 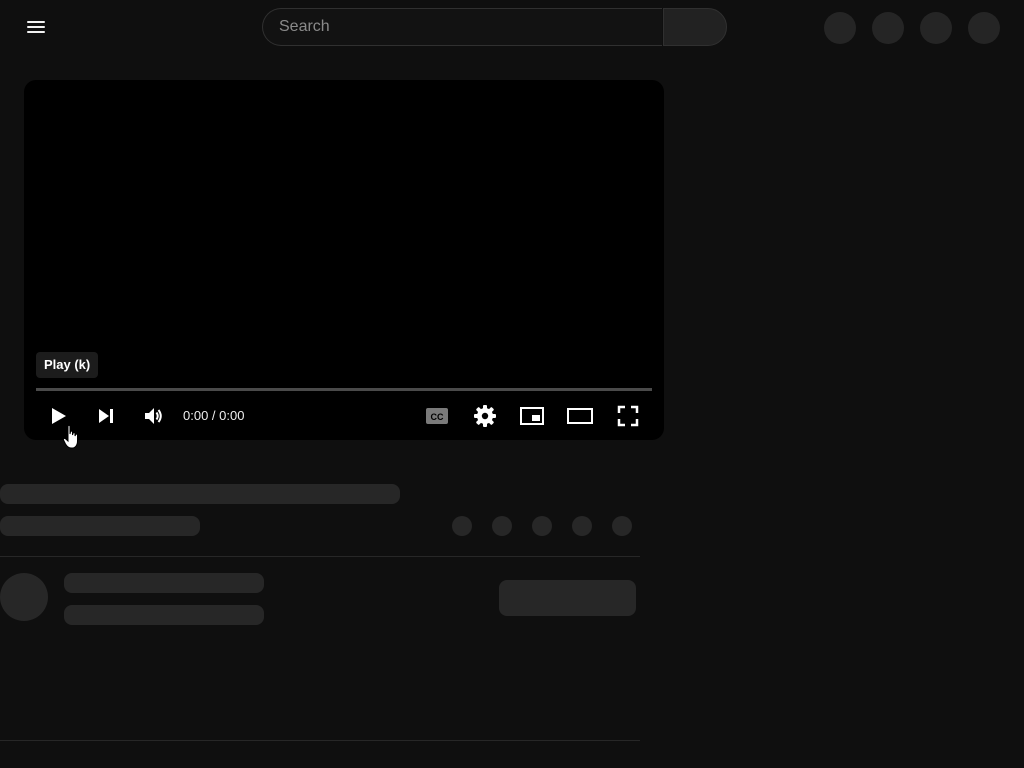 I want to click on skip-next-icon, so click(x=106, y=416).